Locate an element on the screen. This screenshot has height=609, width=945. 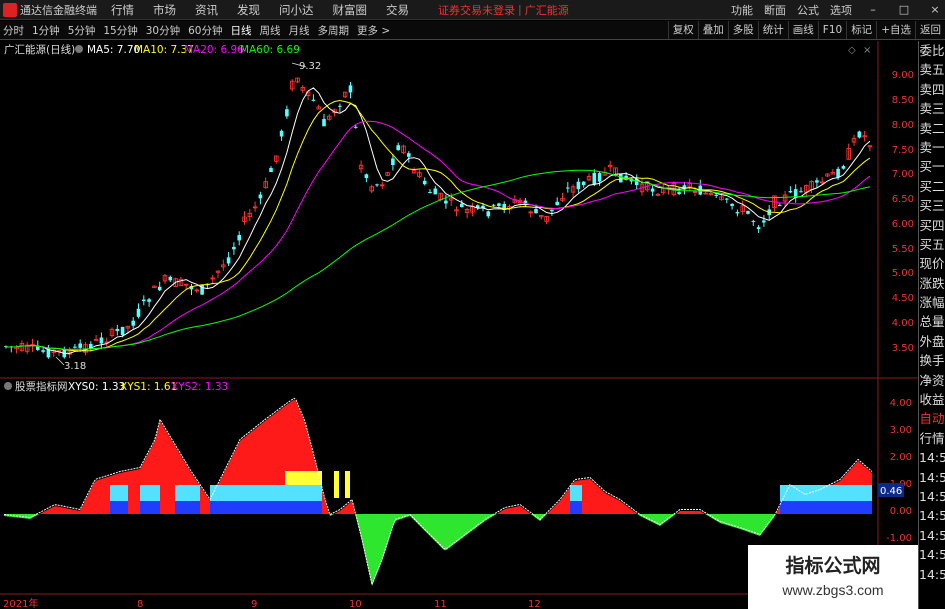
menu-options: 选项 is located at coordinates (841, 10).